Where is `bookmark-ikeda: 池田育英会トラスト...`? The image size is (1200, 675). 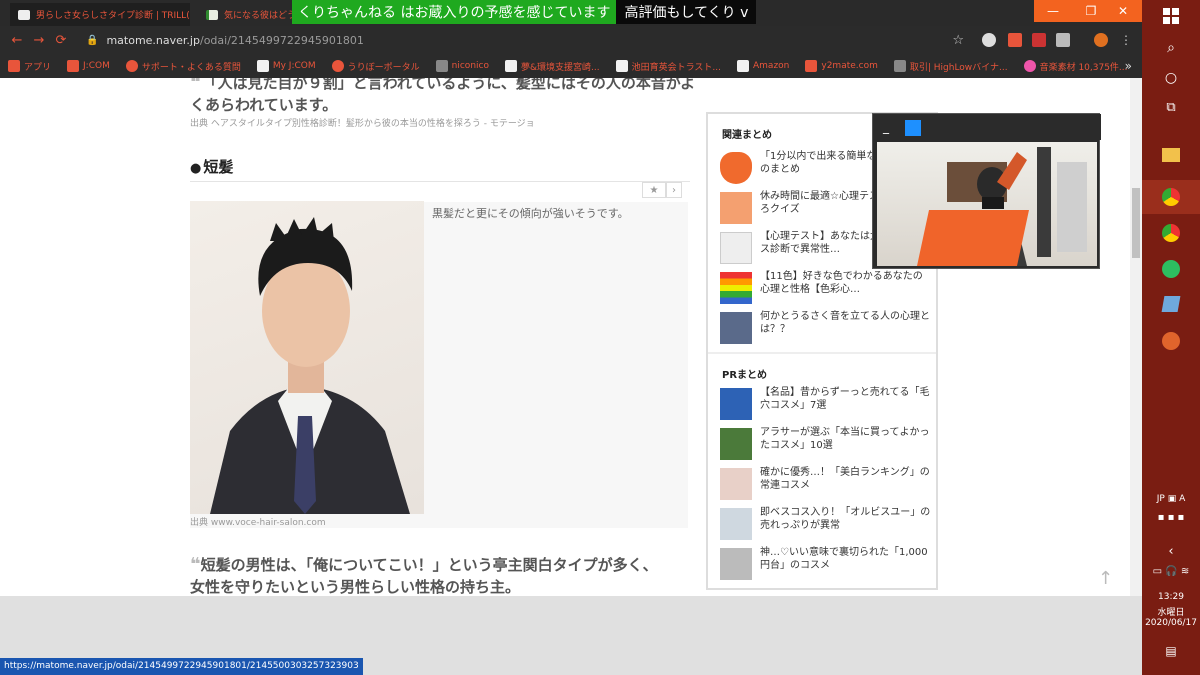
bookmark-ikeda: 池田育英会トラスト... is located at coordinates (668, 66).